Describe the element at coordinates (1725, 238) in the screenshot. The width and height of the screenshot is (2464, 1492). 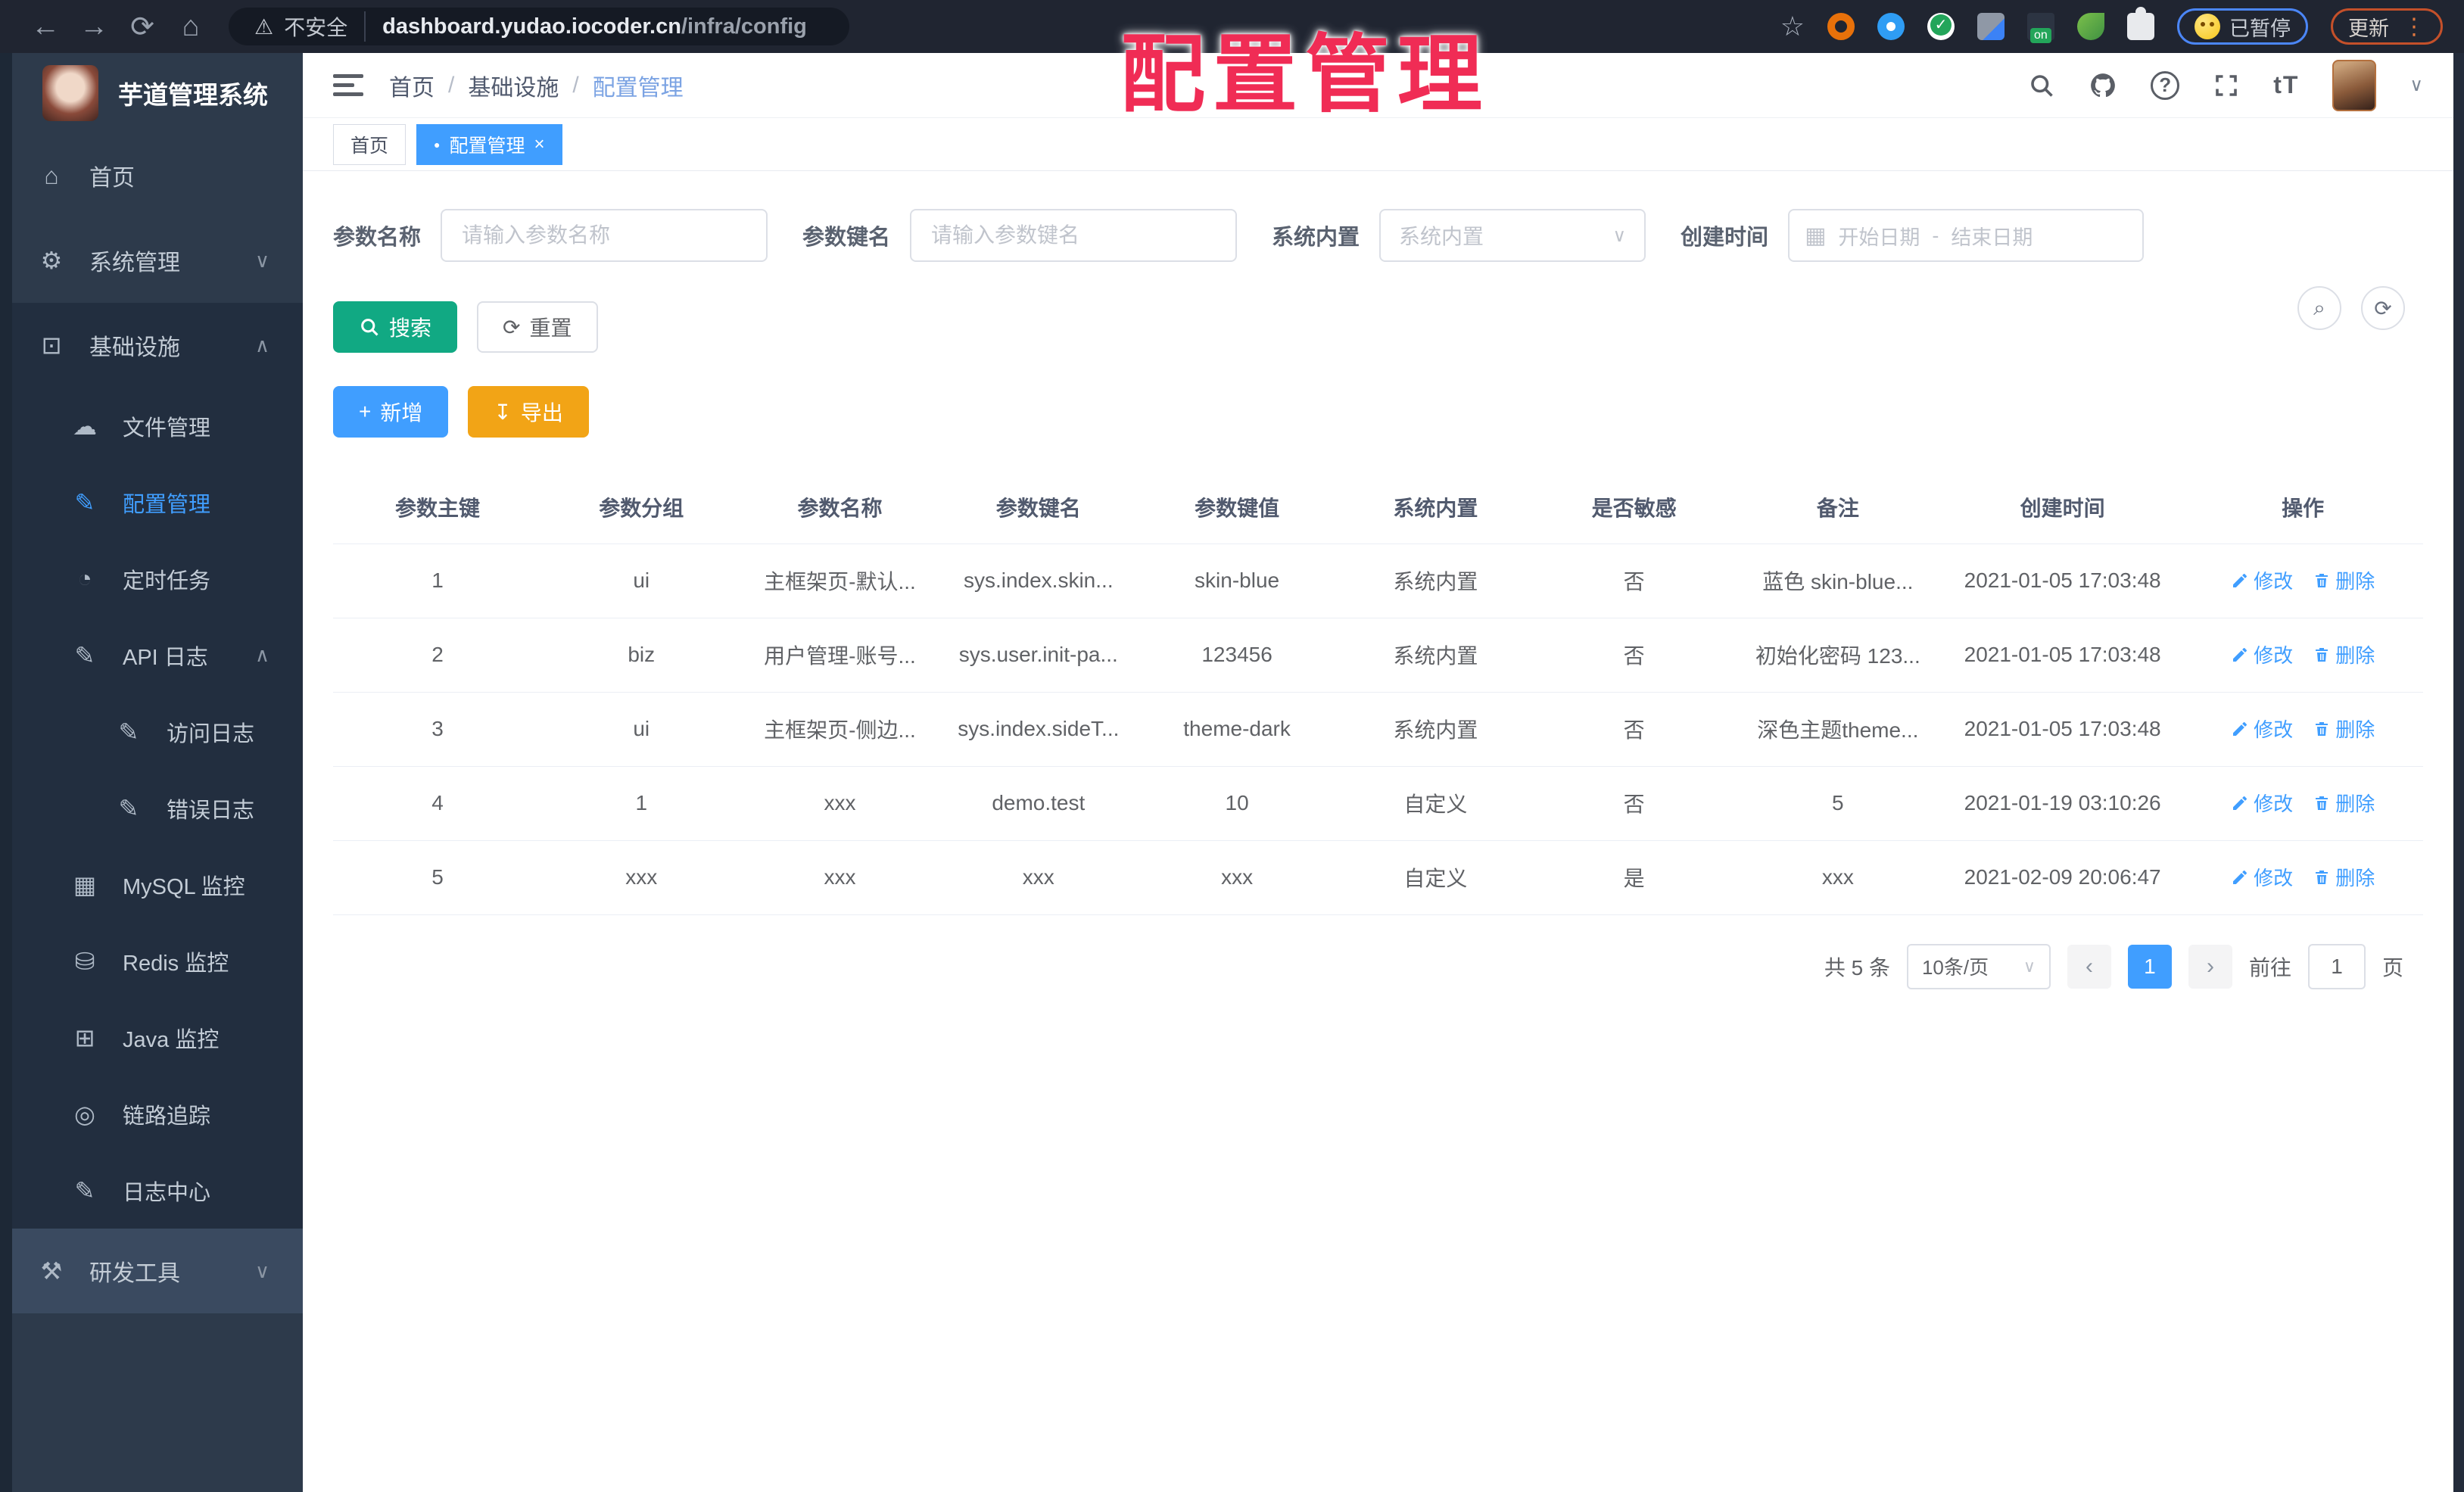
I see `created-time-label: 创建时间` at that location.